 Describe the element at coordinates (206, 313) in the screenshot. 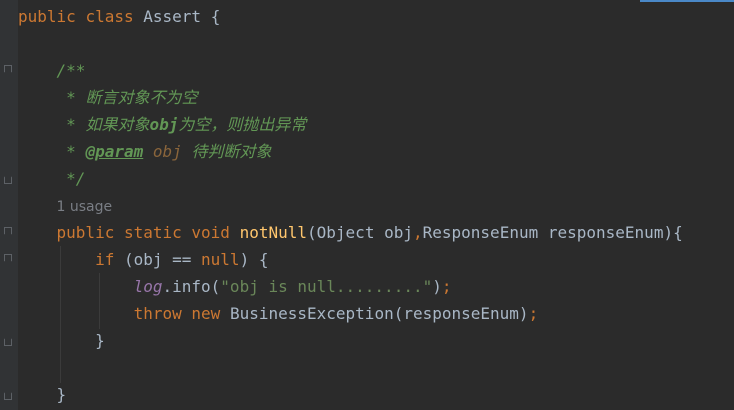

I see `keyword: new` at that location.